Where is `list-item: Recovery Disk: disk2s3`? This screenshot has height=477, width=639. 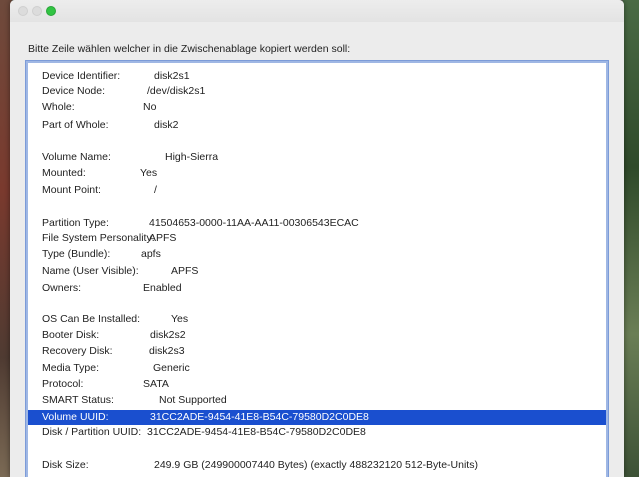
list-item: Recovery Disk: disk2s3 is located at coordinates (317, 351).